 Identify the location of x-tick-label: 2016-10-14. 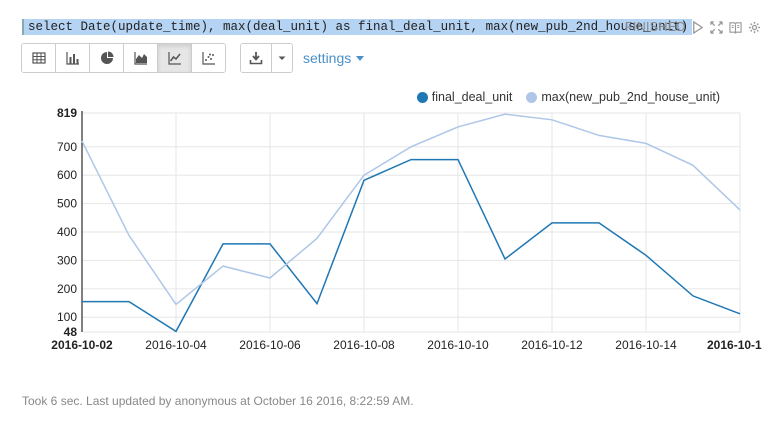
(646, 345).